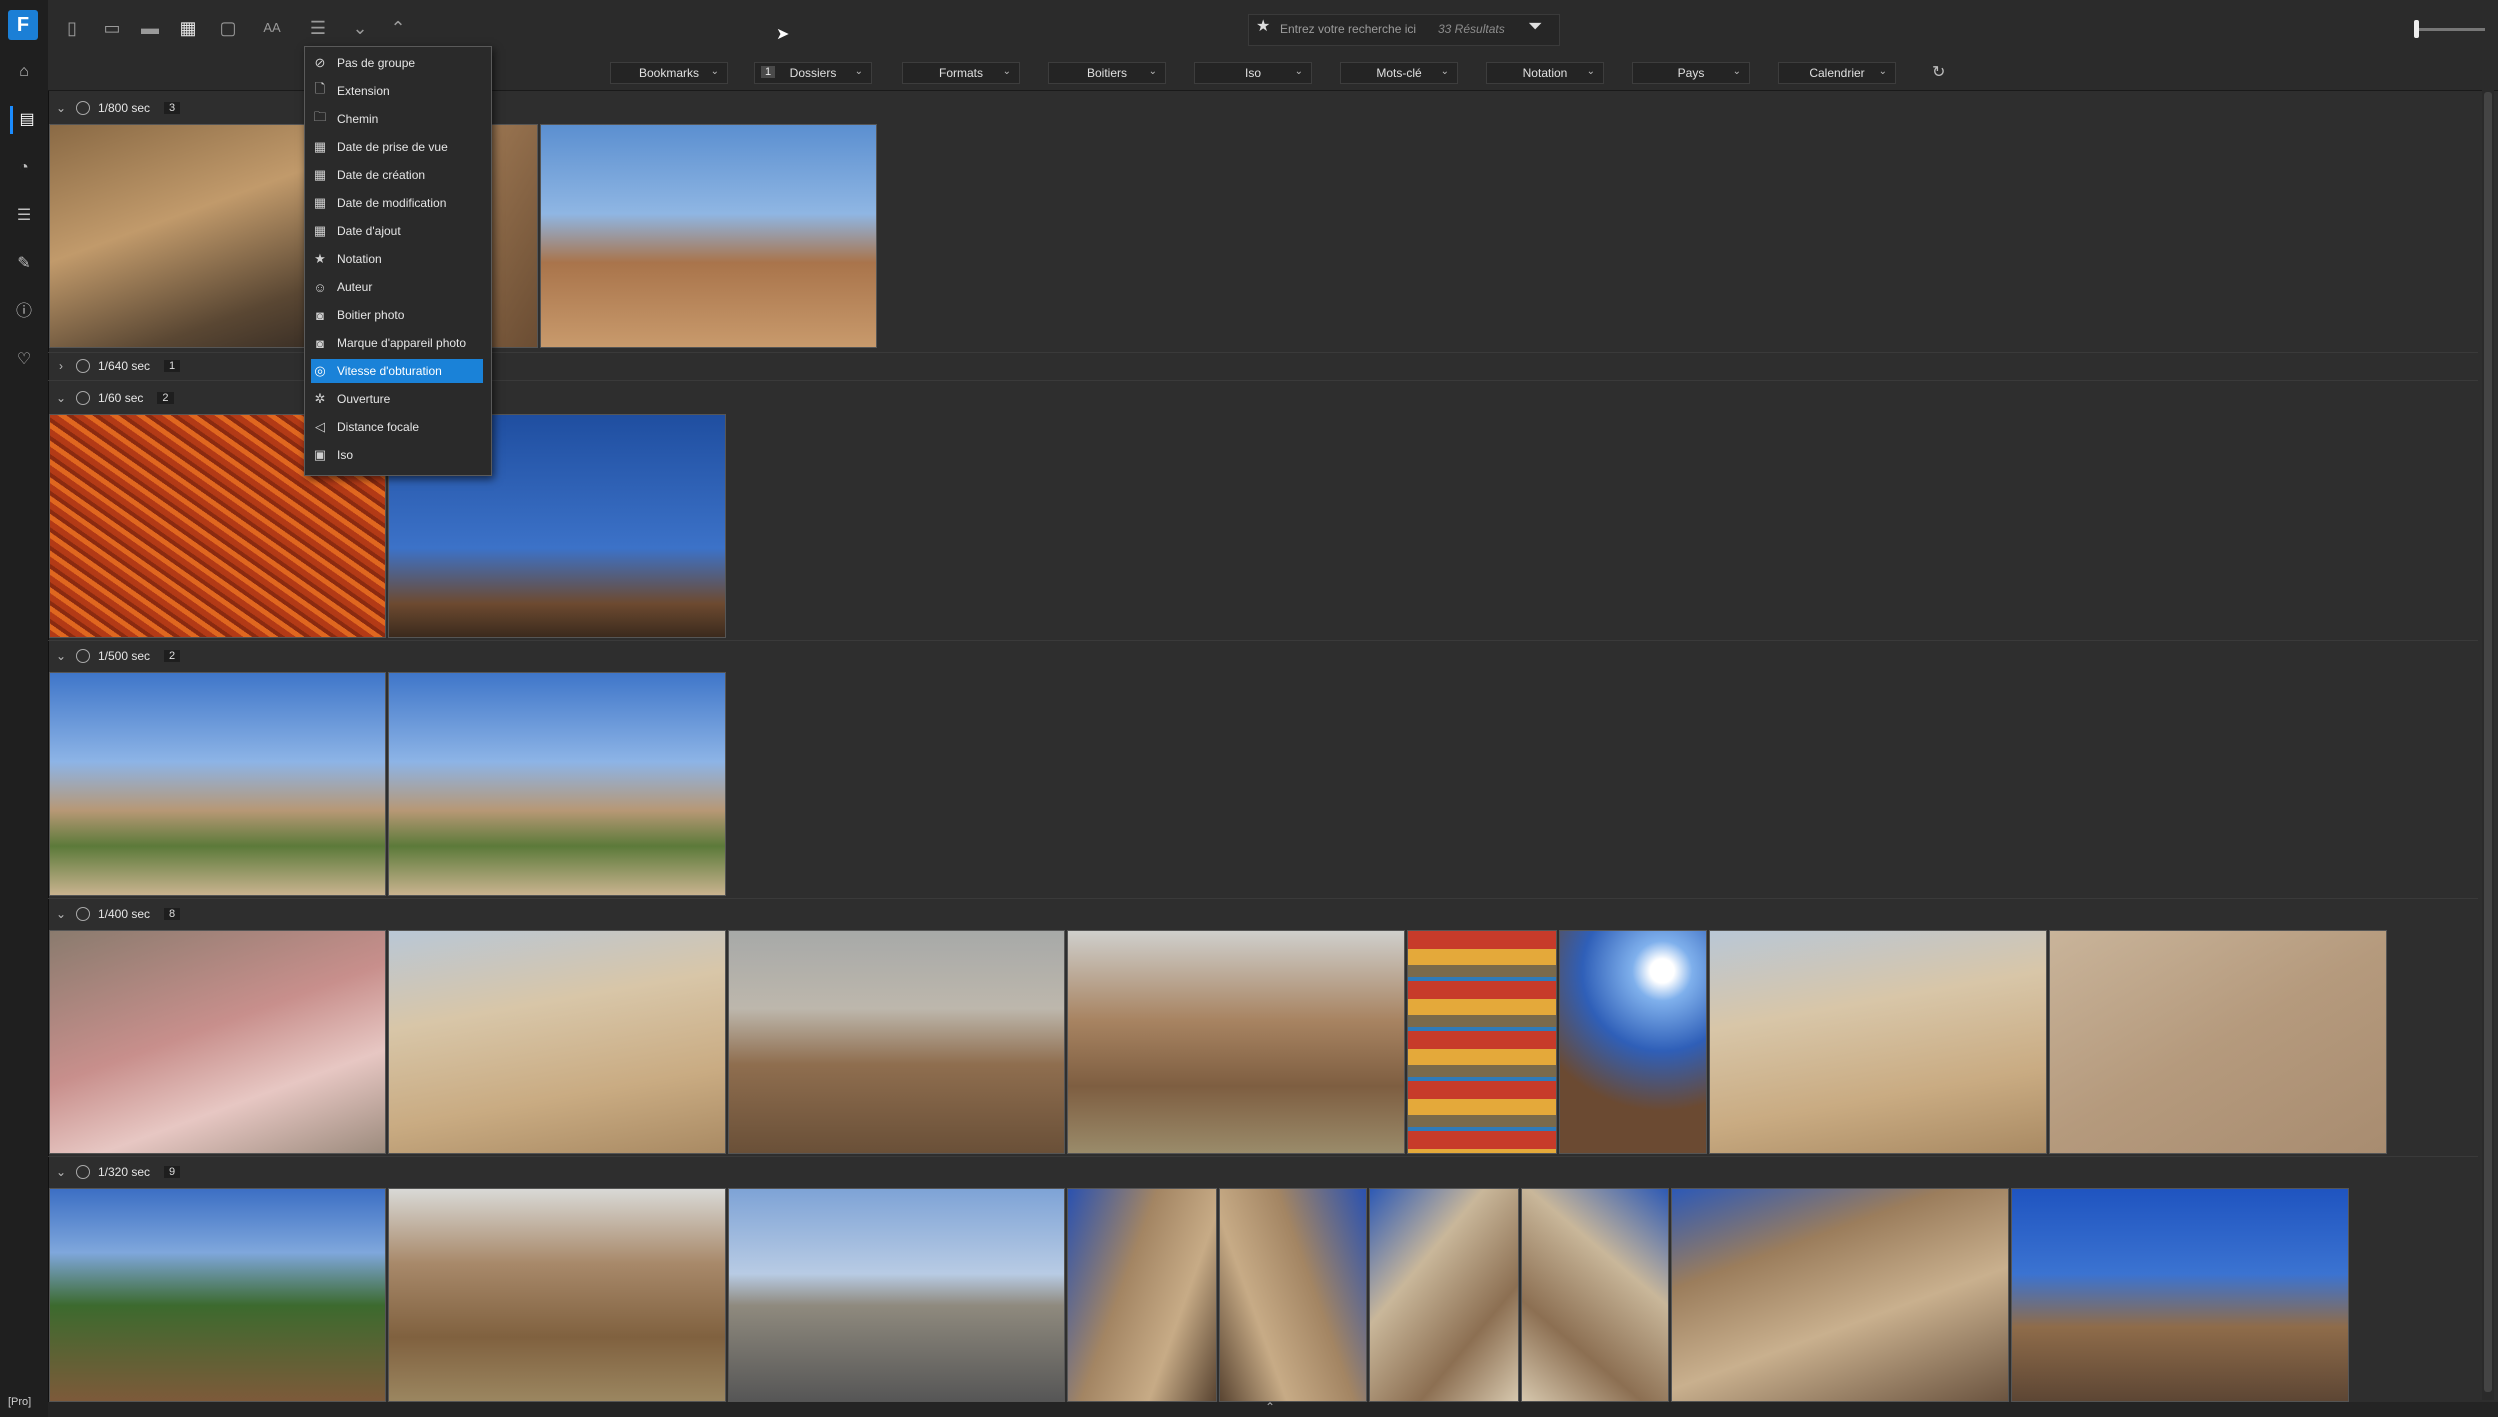 The height and width of the screenshot is (1417, 2498). What do you see at coordinates (188, 28) in the screenshot?
I see `grid-view-icon: ▦` at bounding box center [188, 28].